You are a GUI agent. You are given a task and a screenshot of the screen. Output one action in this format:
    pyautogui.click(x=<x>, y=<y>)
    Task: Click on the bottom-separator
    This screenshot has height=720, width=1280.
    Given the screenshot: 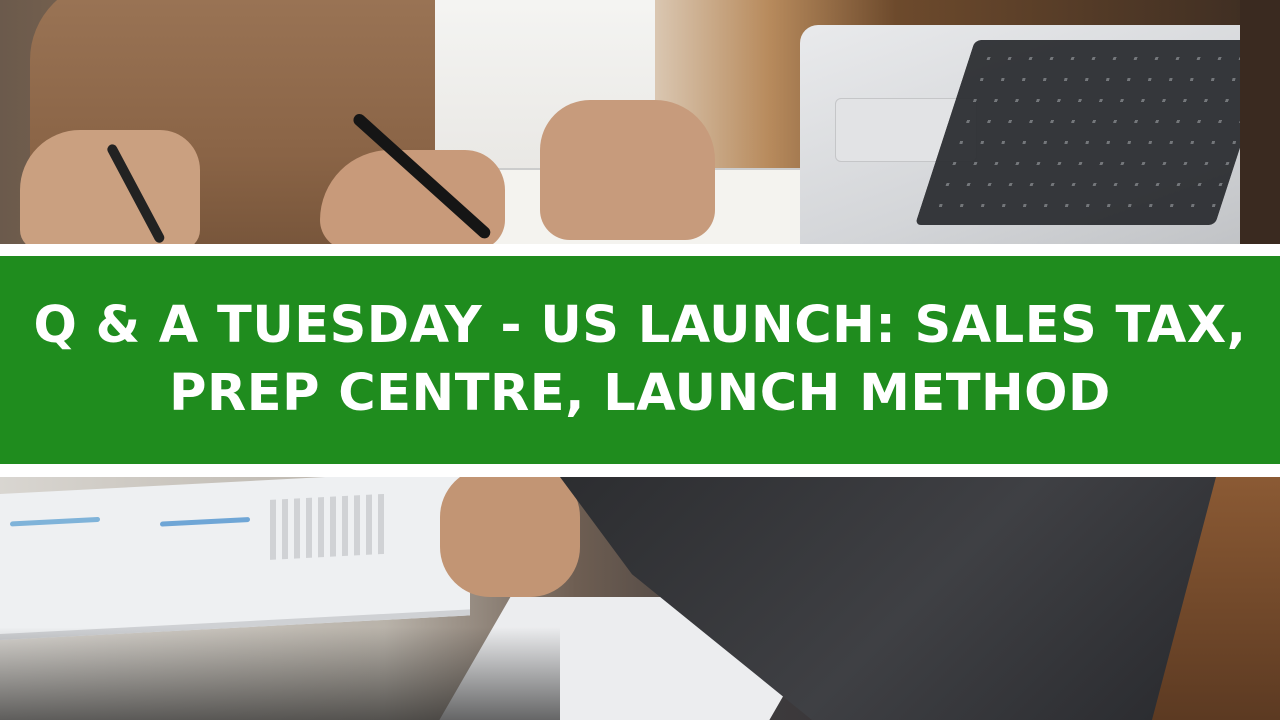 What is the action you would take?
    pyautogui.click(x=640, y=470)
    